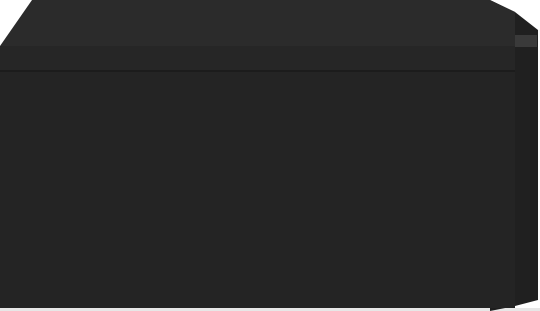  What do you see at coordinates (526, 159) in the screenshot?
I see `side-edge` at bounding box center [526, 159].